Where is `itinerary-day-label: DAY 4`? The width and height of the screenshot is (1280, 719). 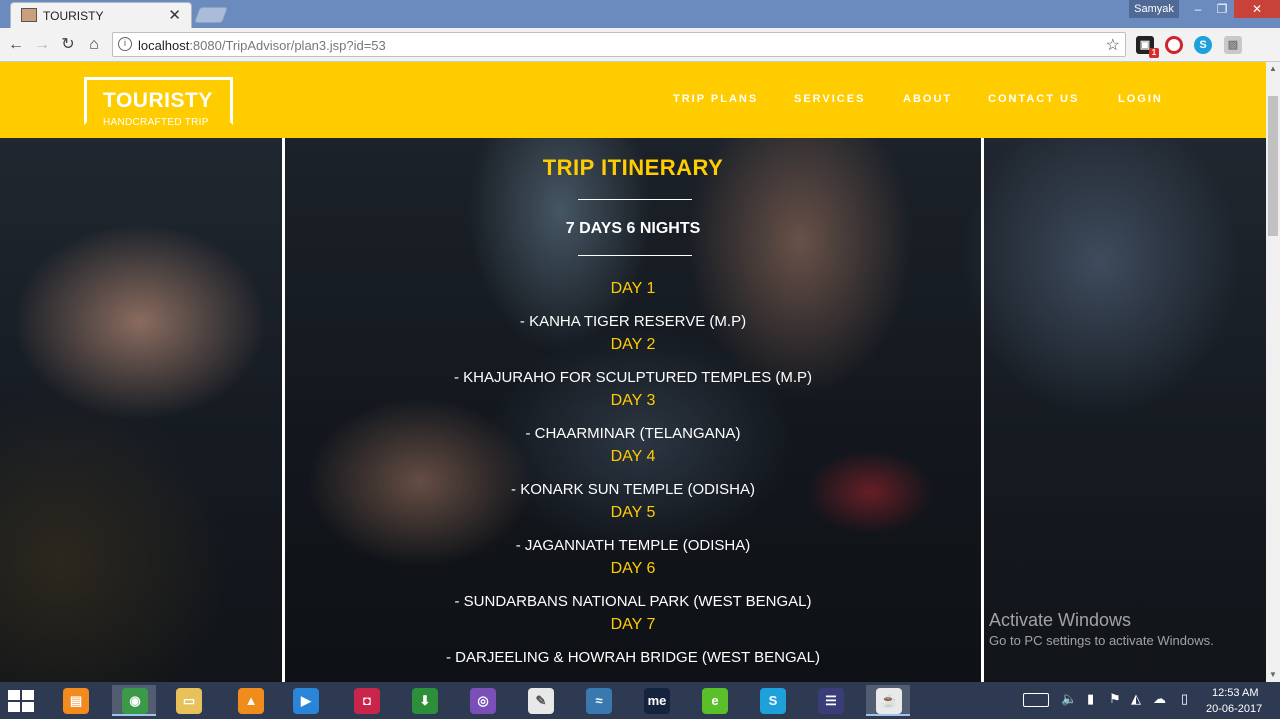 itinerary-day-label: DAY 4 is located at coordinates (633, 456).